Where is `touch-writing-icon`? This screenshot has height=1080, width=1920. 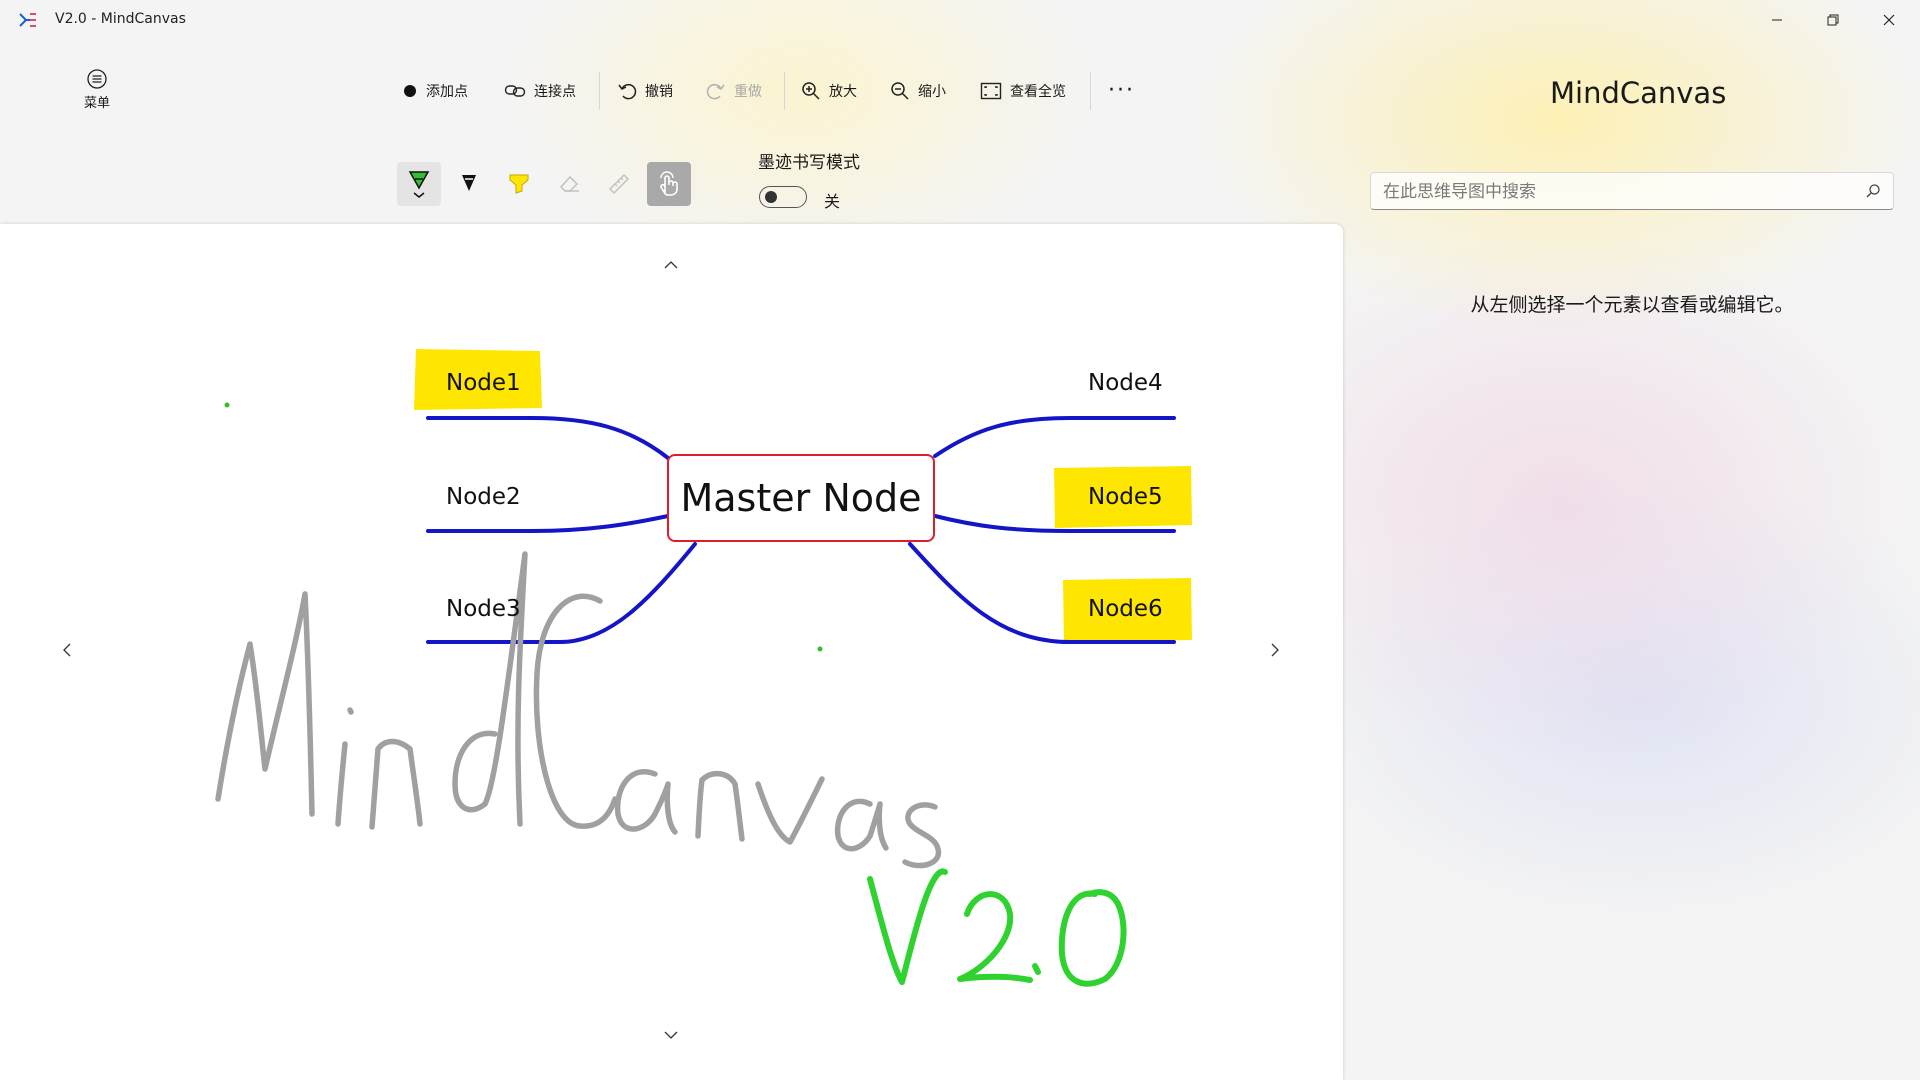
touch-writing-icon is located at coordinates (669, 183).